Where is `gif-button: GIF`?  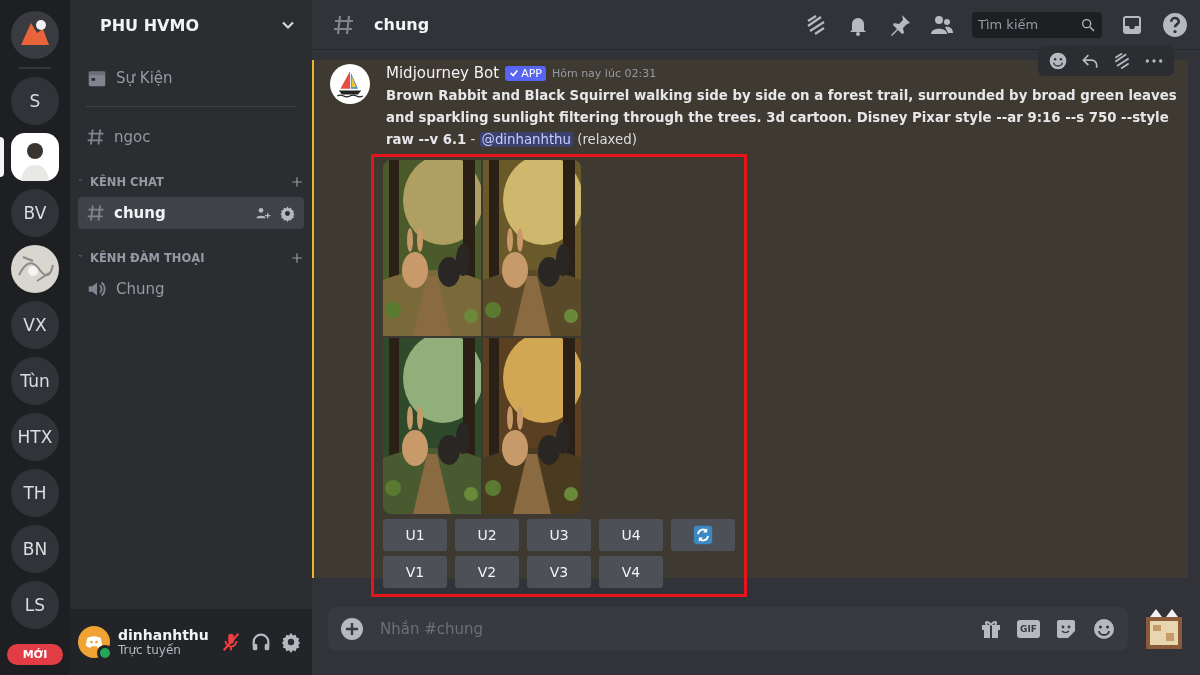
gif-button: GIF is located at coordinates (1028, 629).